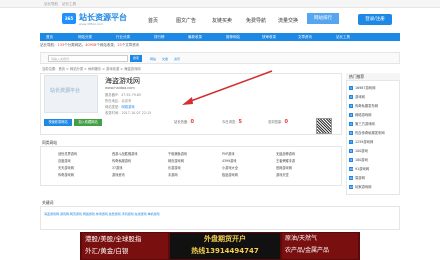  I want to click on hot-item: 9 180游戏, so click(358, 159).